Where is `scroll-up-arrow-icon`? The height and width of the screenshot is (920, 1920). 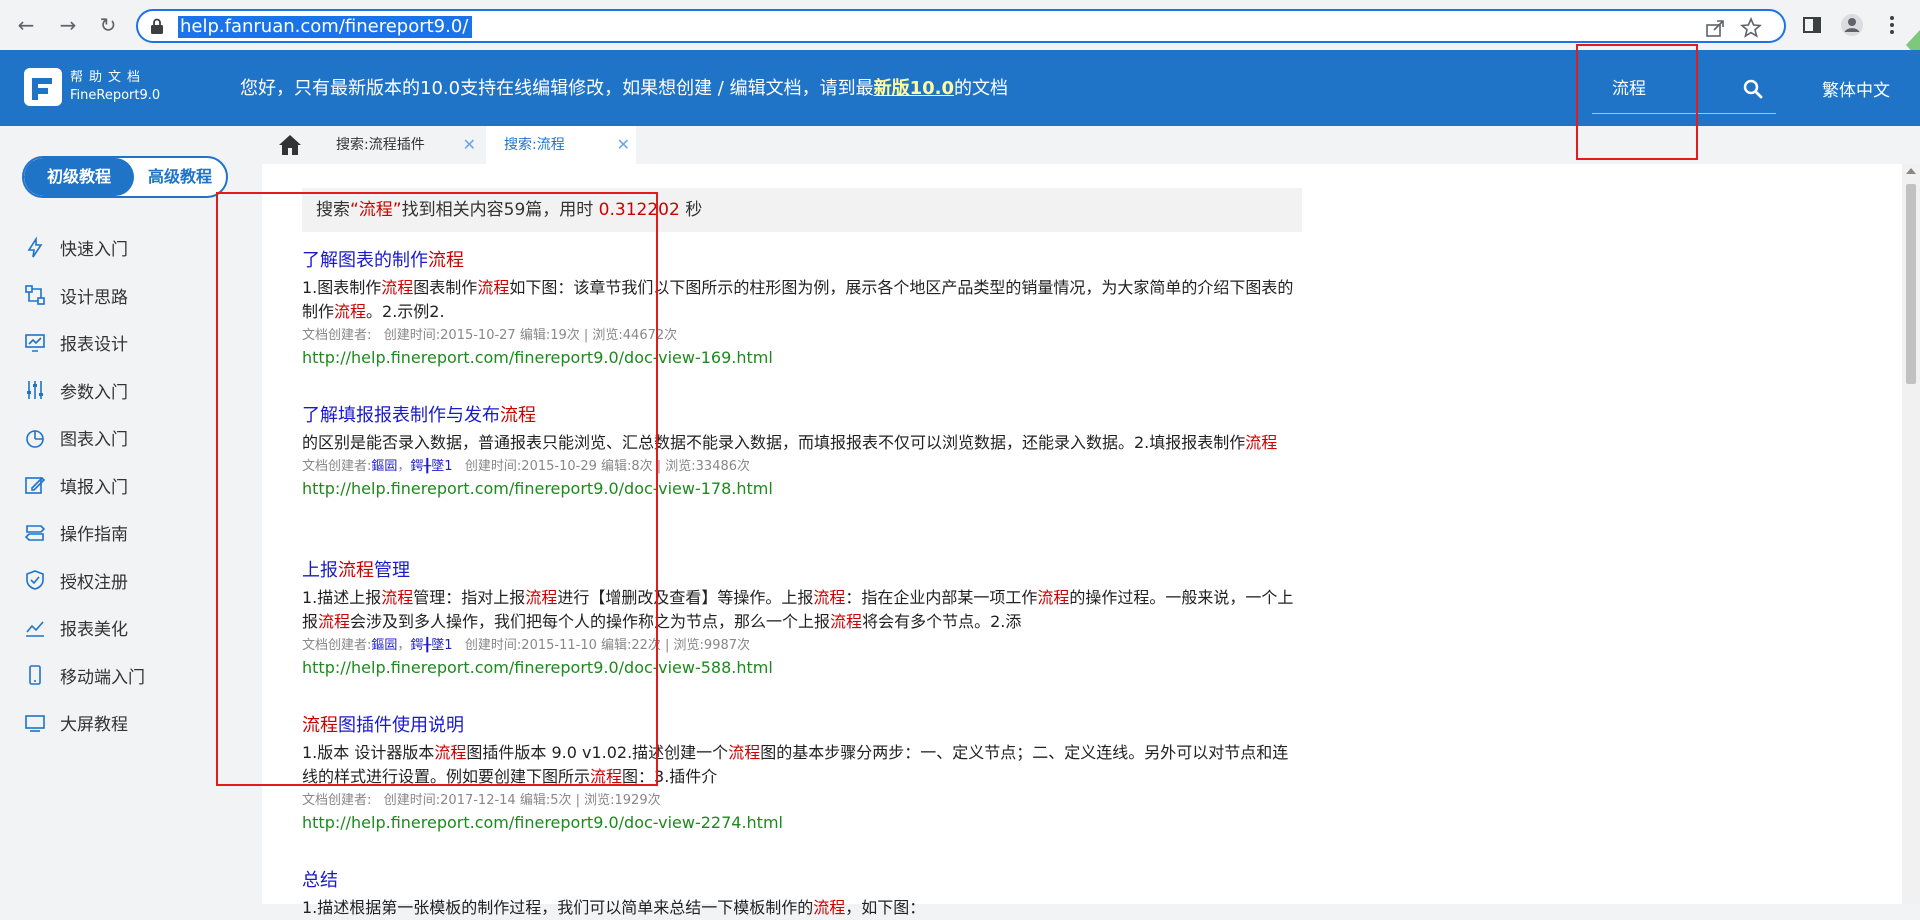
scroll-up-arrow-icon is located at coordinates (1911, 171).